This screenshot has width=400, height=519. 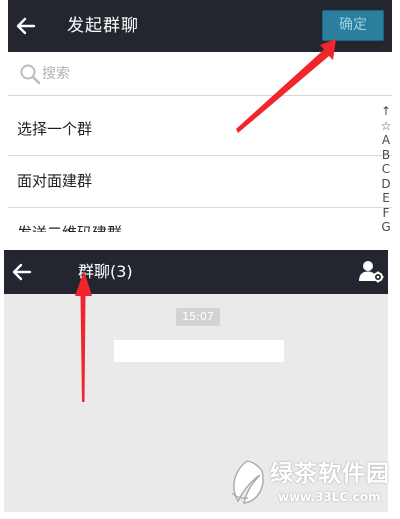 What do you see at coordinates (200, 182) in the screenshot?
I see `list-item-face-to-face: 面对面建群` at bounding box center [200, 182].